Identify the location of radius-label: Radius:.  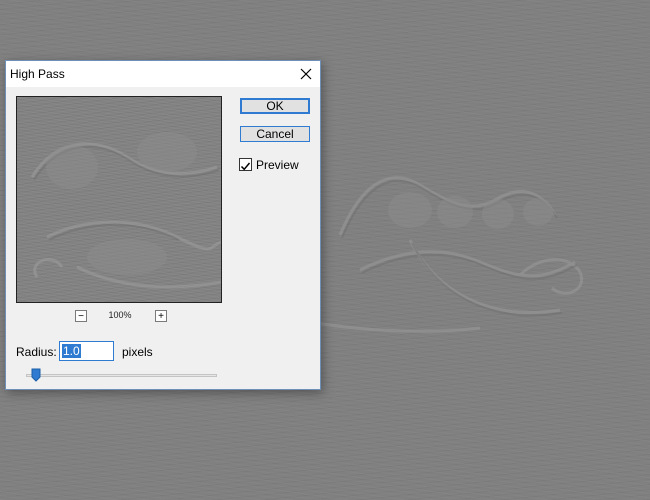
(36, 352).